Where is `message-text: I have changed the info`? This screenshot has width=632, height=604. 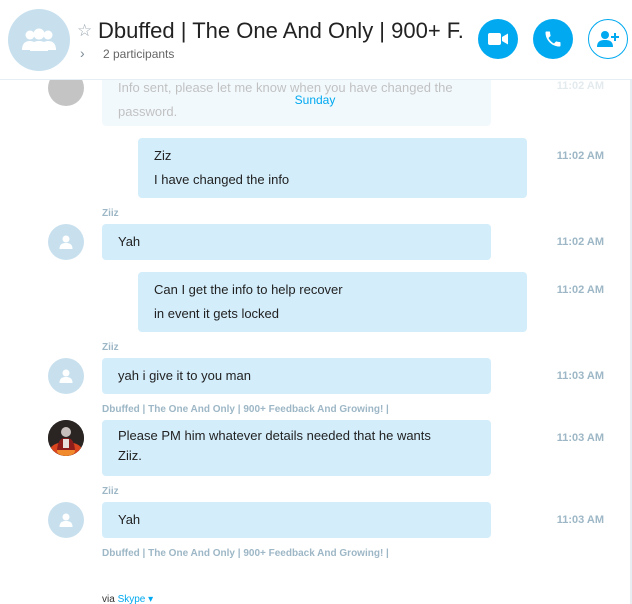
message-text: I have changed the info is located at coordinates (222, 179).